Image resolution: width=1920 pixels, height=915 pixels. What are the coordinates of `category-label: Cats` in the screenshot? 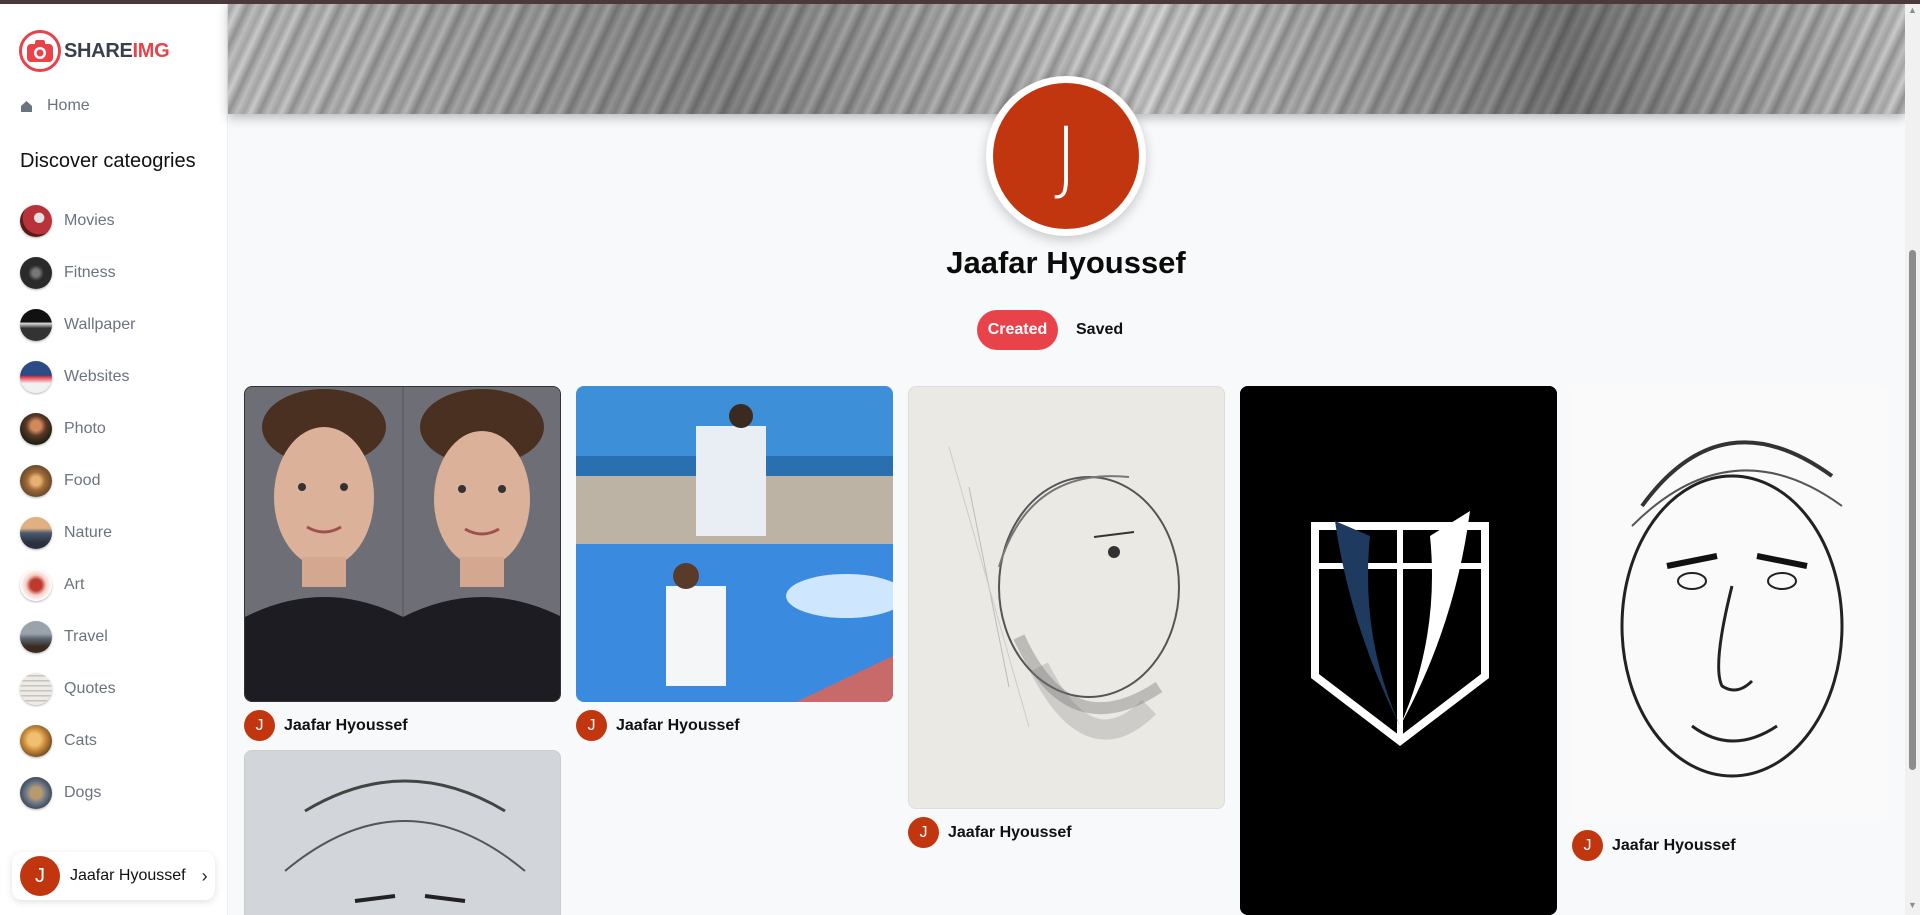 It's located at (80, 740).